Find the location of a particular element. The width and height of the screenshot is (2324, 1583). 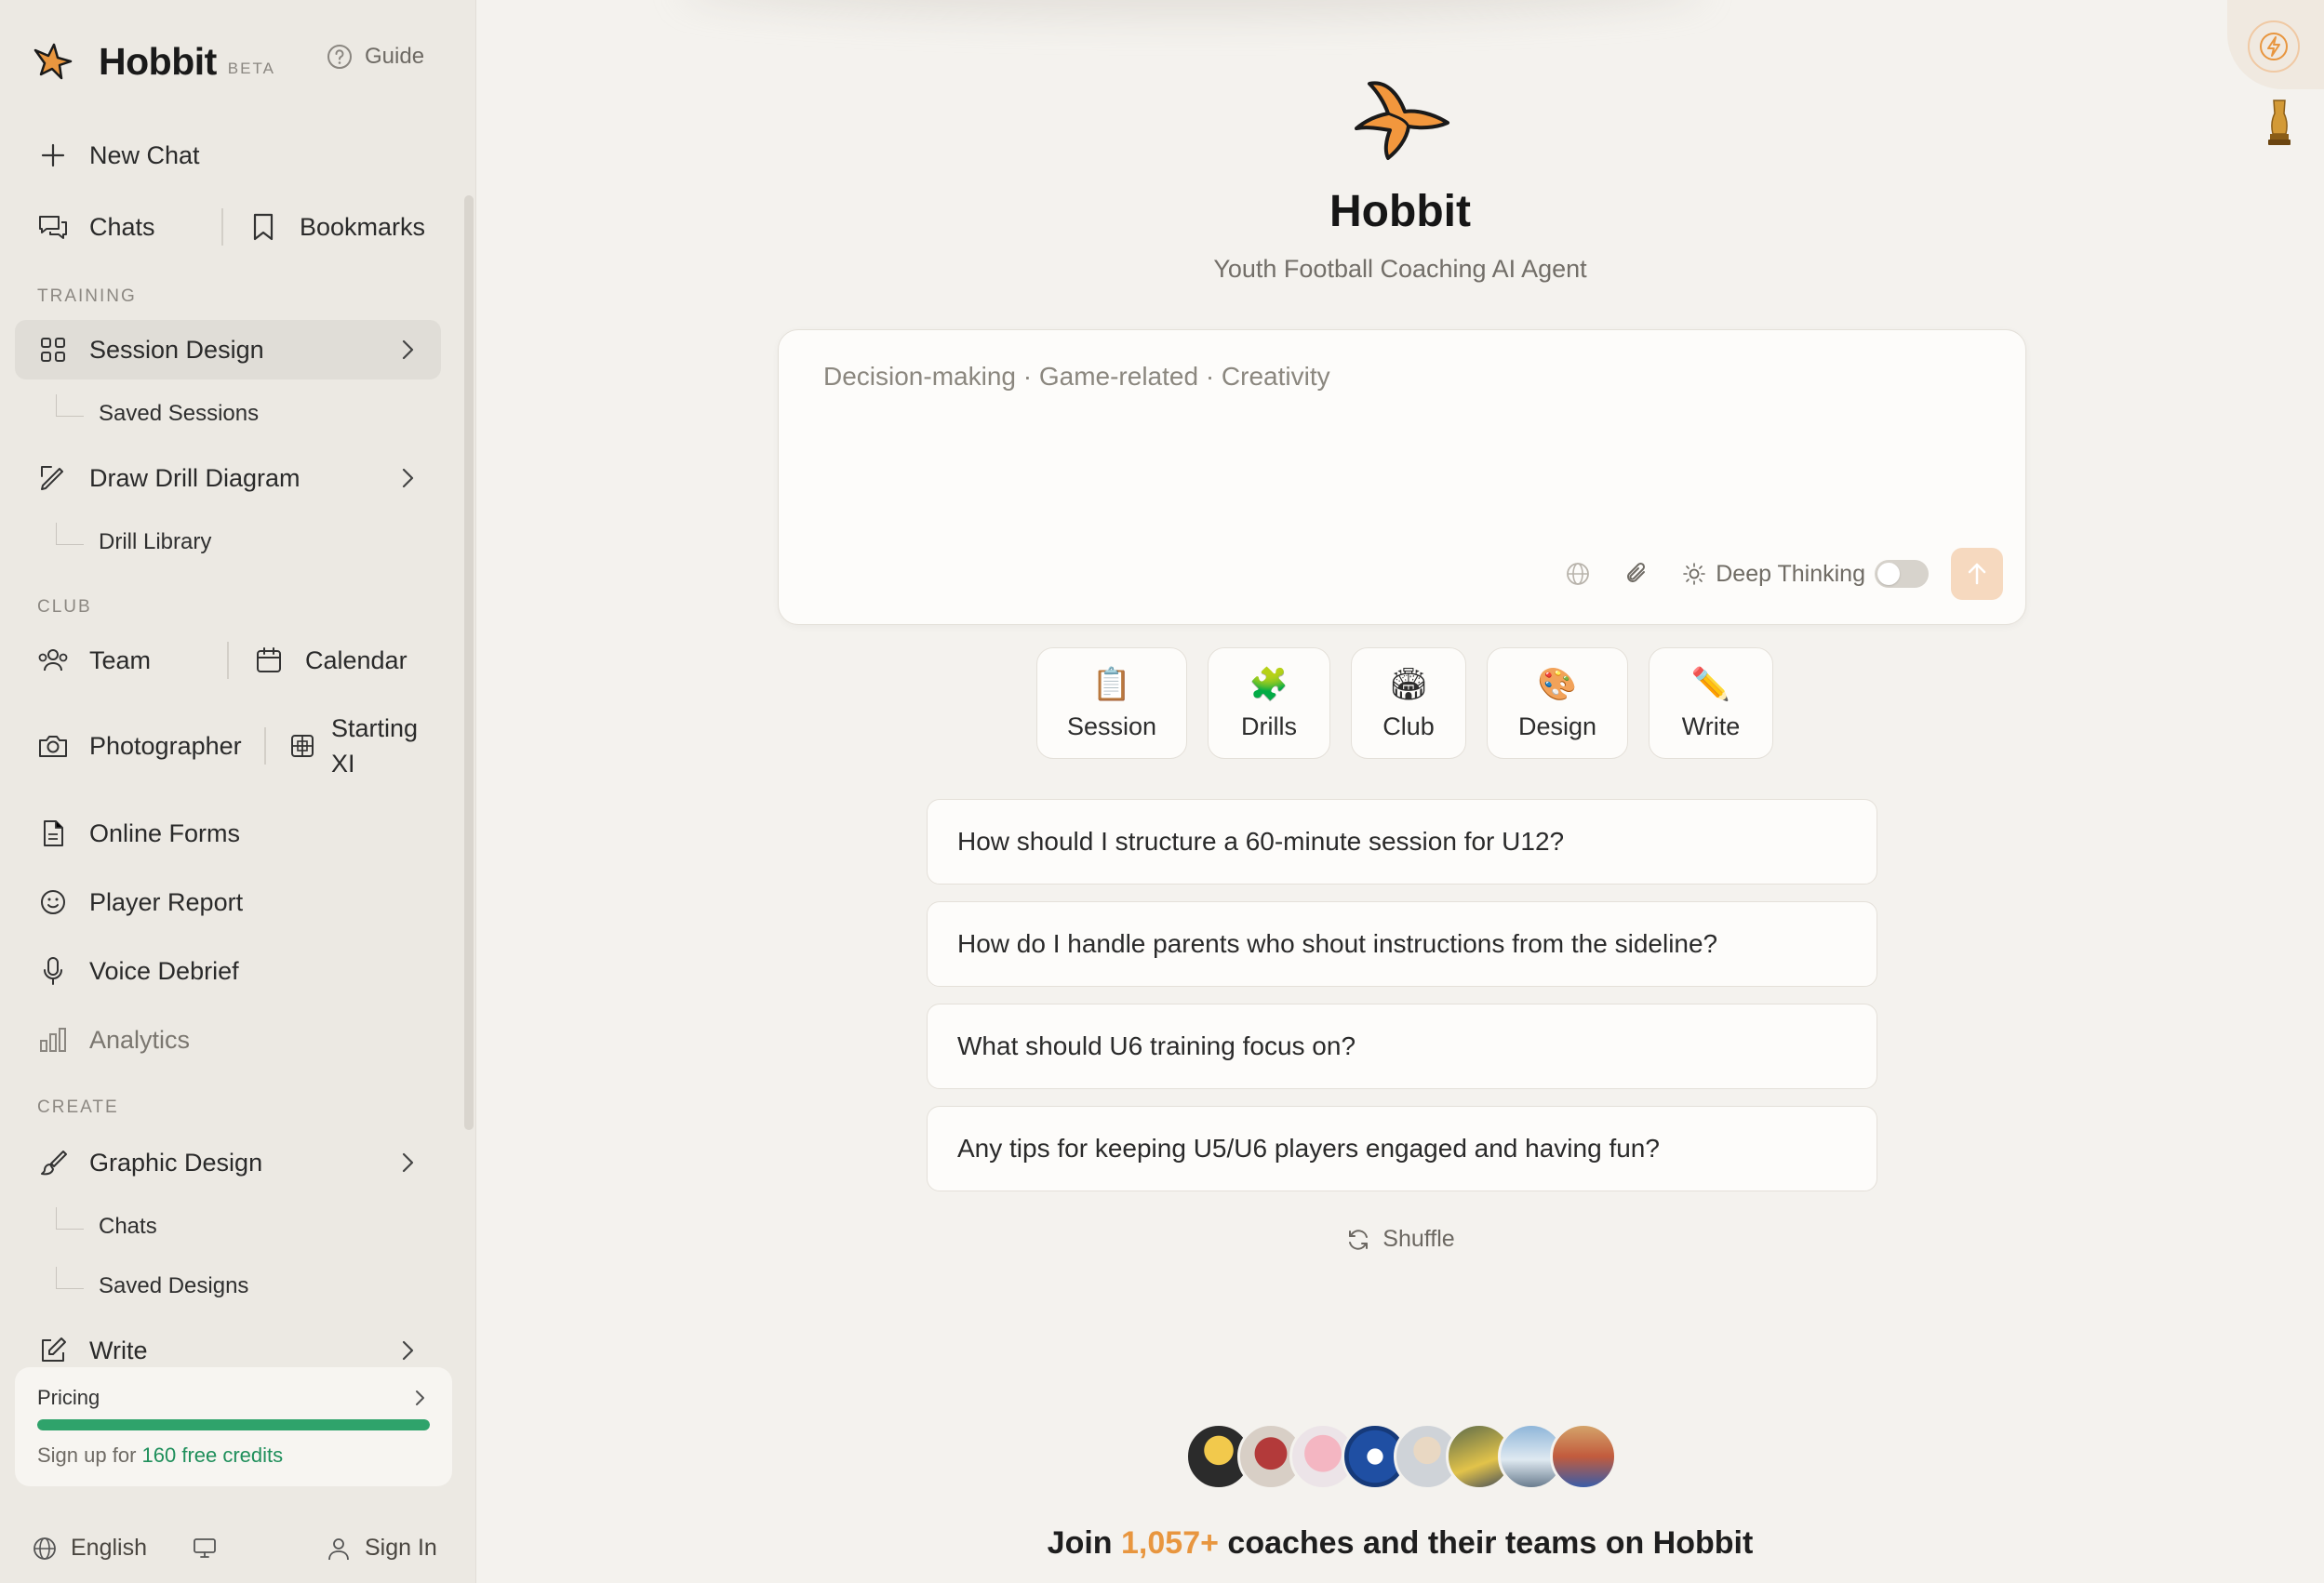

sidebar-item-graphic-design: Graphic Design is located at coordinates (228, 1162).